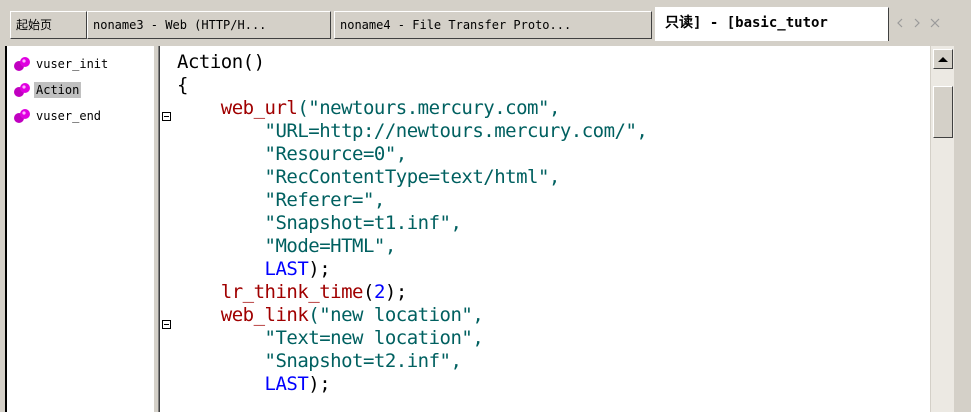 The width and height of the screenshot is (971, 412). Describe the element at coordinates (264, 315) in the screenshot. I see `code-token: web_link` at that location.